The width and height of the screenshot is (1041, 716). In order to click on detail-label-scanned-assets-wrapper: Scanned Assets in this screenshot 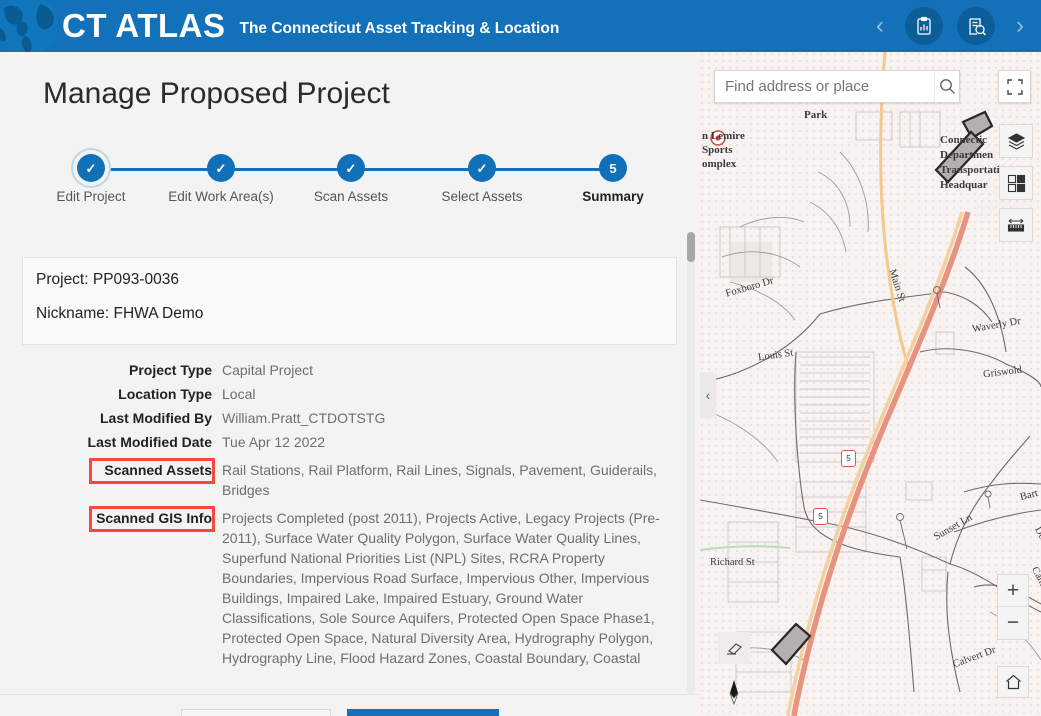, I will do `click(109, 479)`.